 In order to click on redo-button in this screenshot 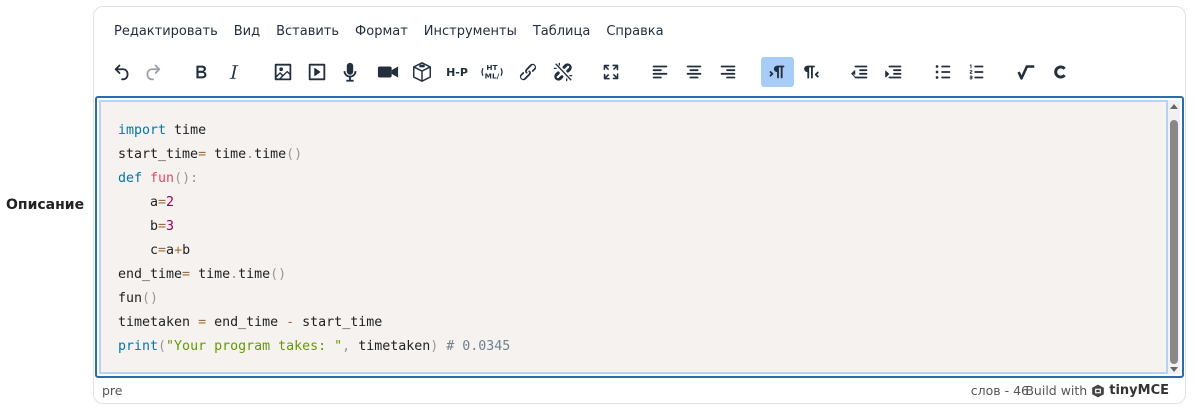, I will do `click(152, 72)`.